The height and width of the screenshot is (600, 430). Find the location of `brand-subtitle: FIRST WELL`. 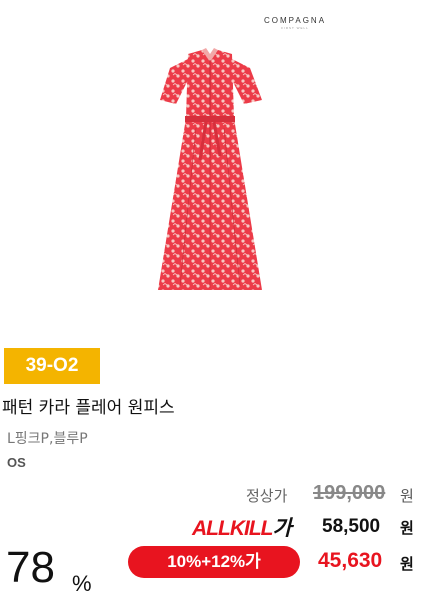

brand-subtitle: FIRST WELL is located at coordinates (295, 28).